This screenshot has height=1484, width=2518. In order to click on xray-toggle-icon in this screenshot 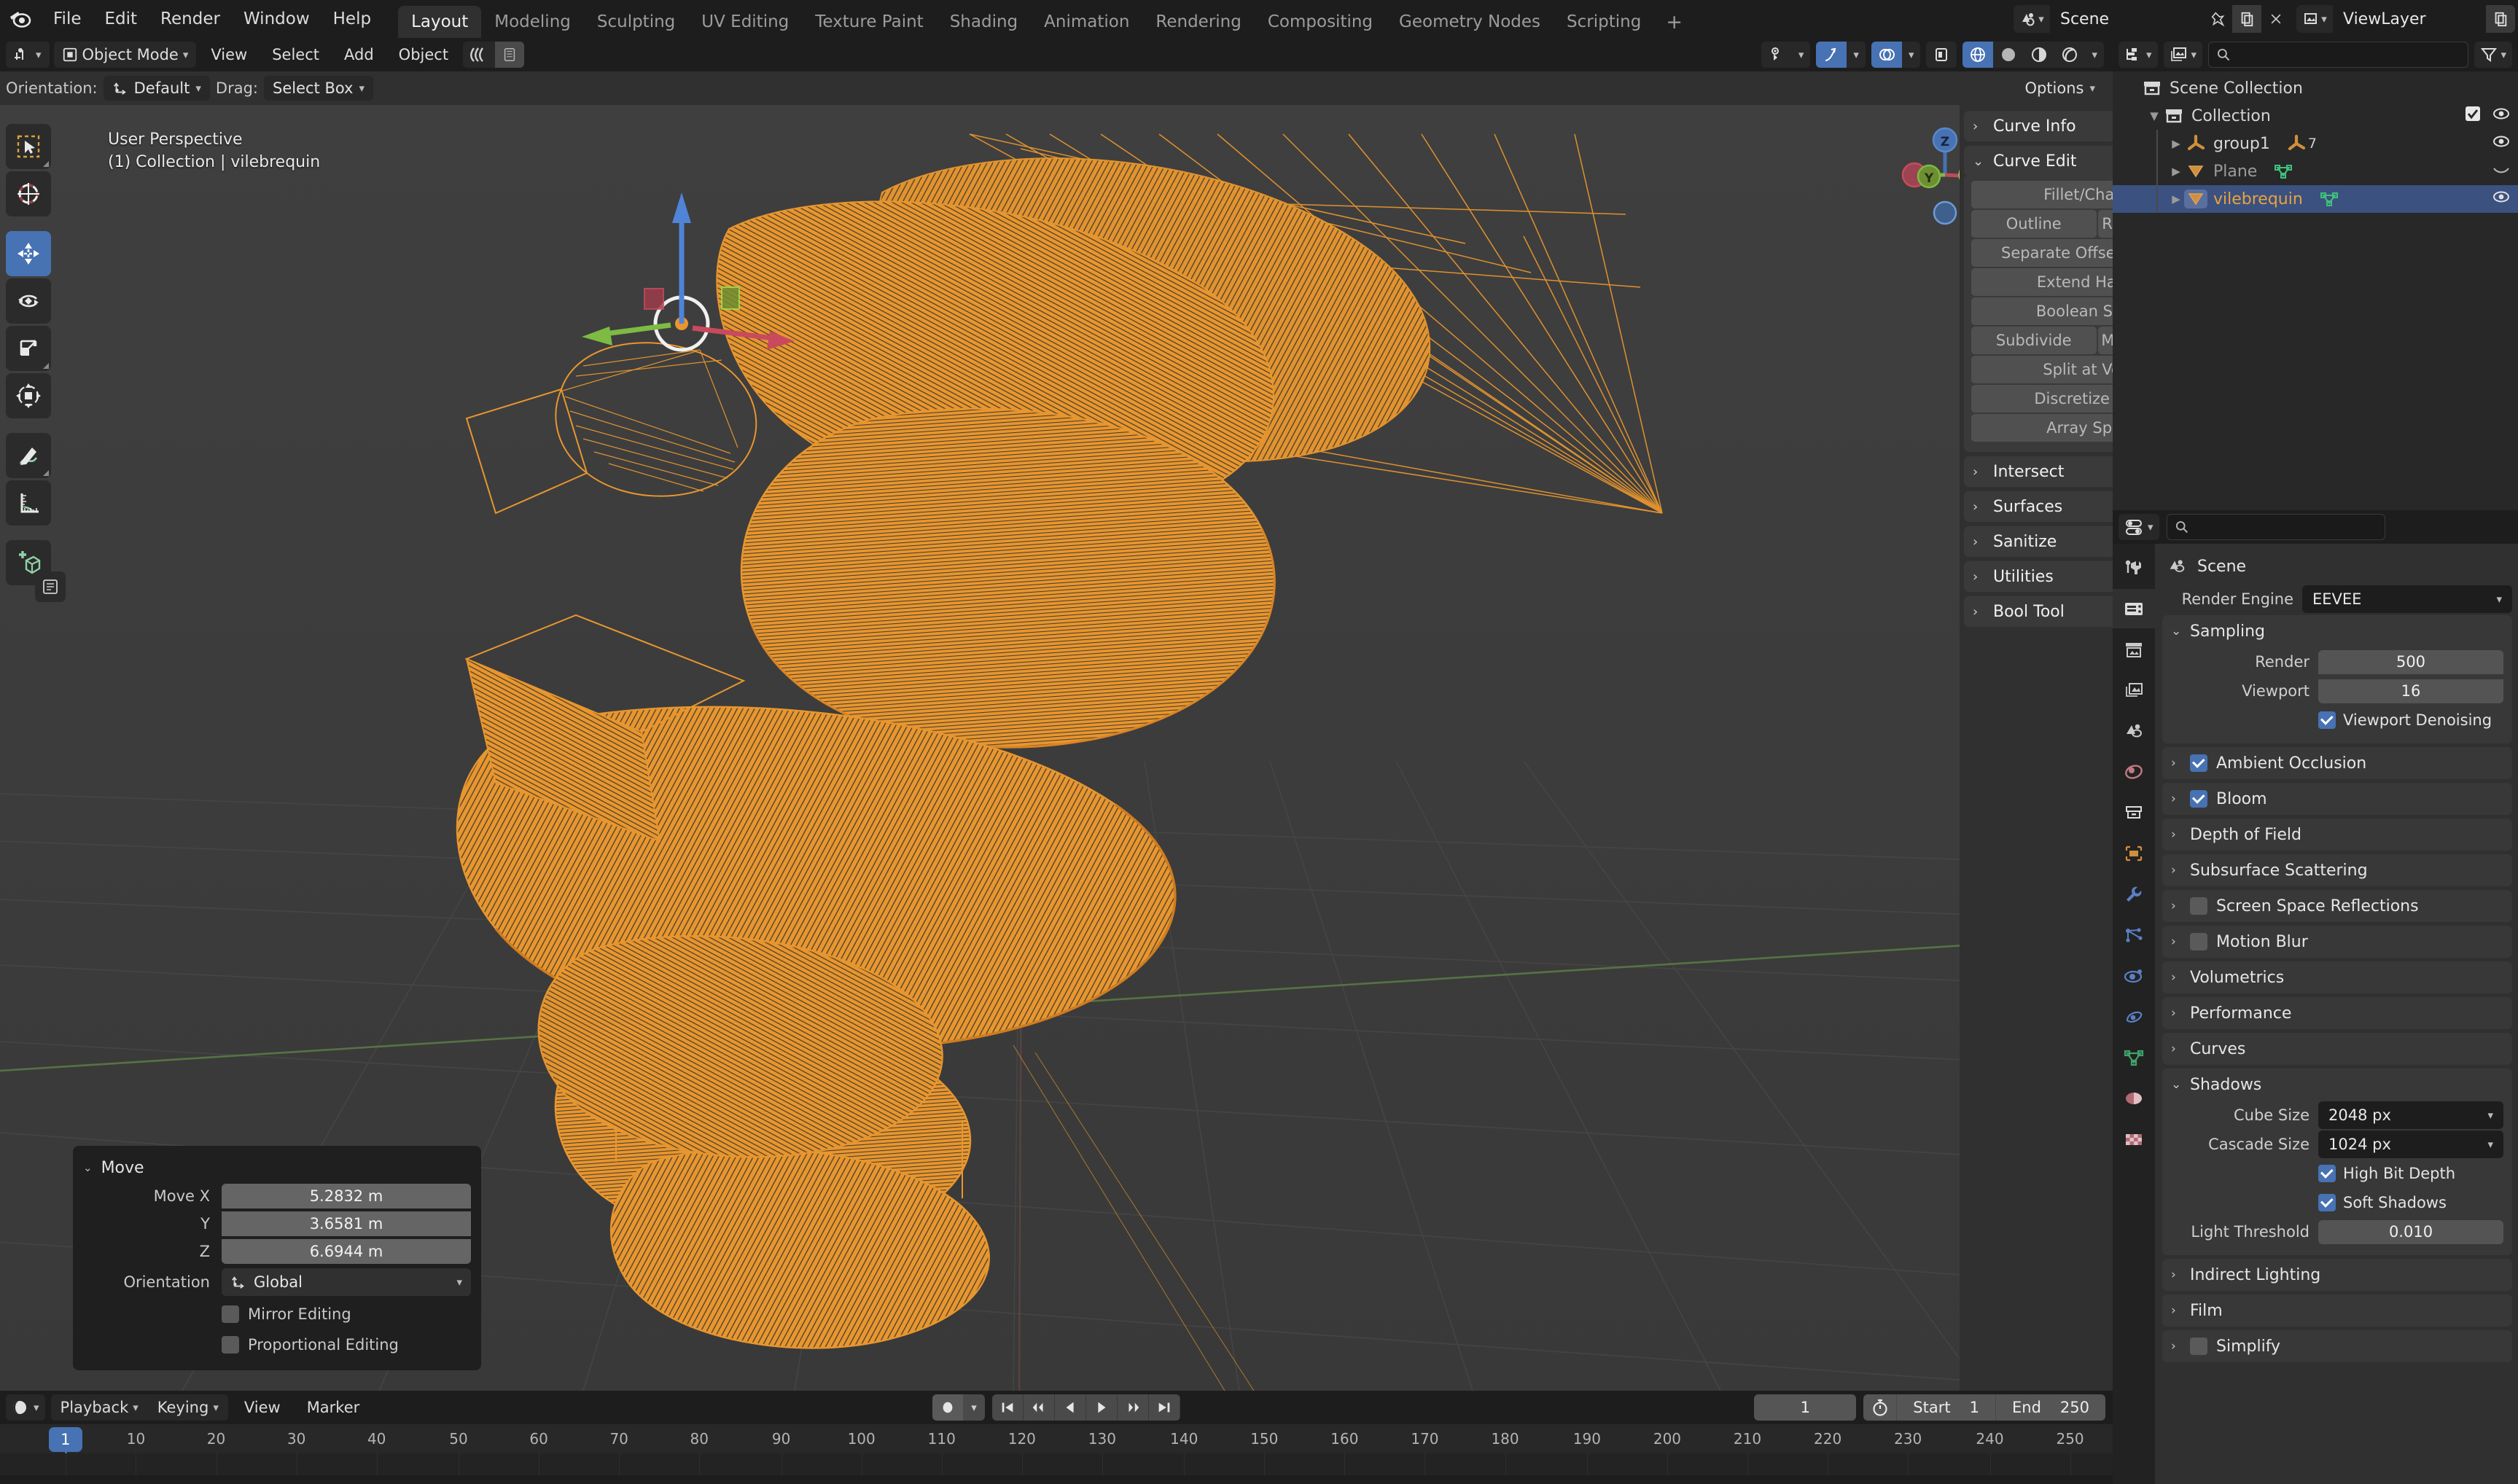, I will do `click(510, 55)`.